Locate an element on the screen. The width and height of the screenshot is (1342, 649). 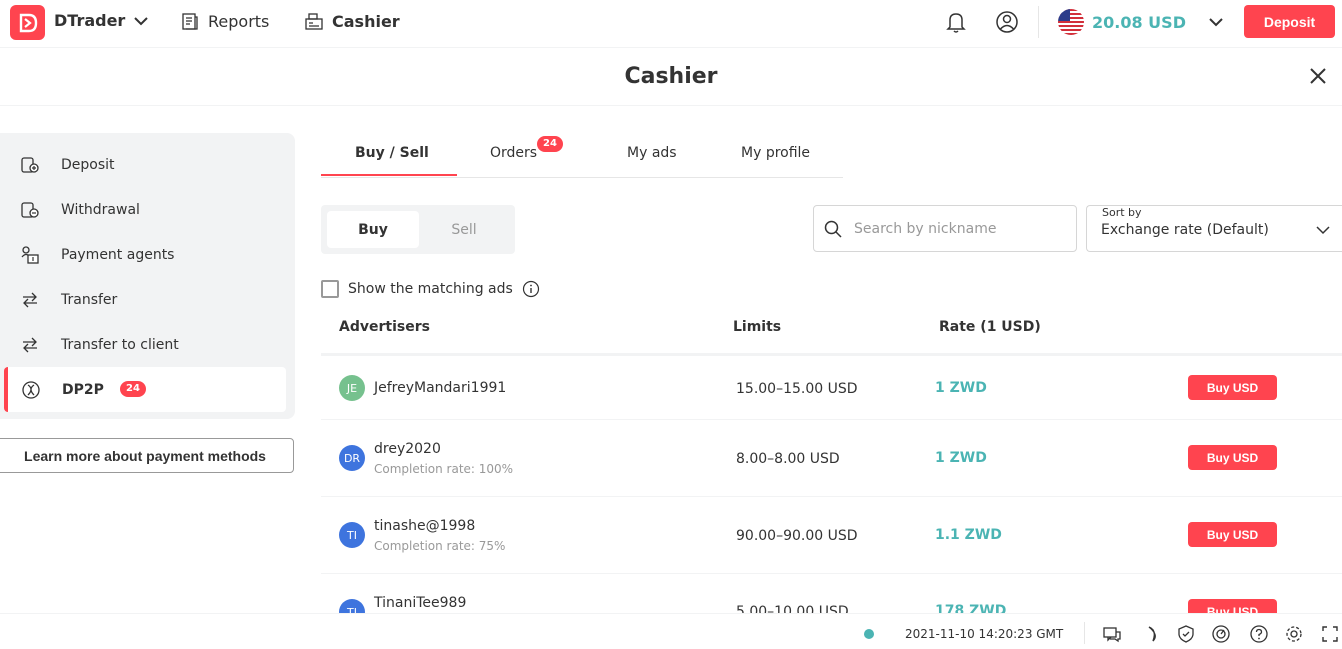
account-profile-icon is located at coordinates (1007, 22).